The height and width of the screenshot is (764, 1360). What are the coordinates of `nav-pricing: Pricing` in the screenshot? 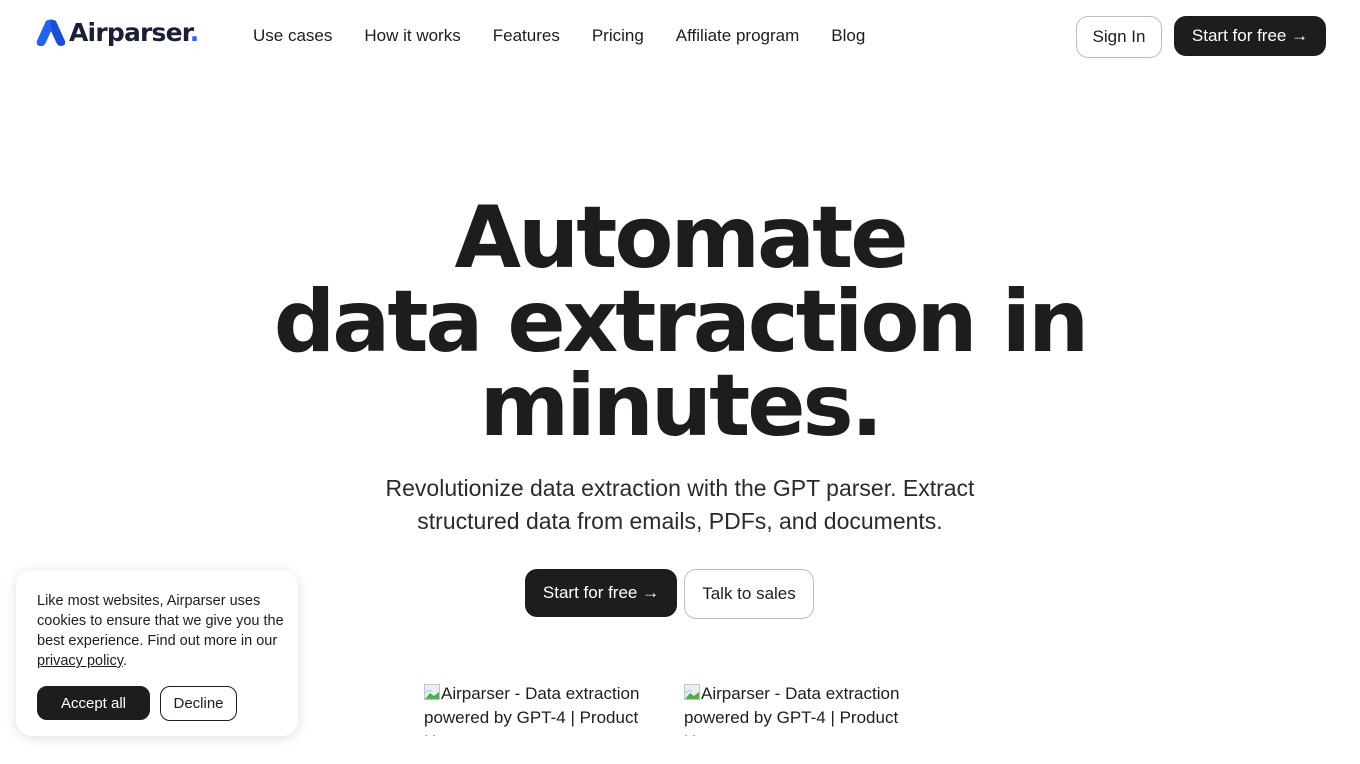 It's located at (618, 36).